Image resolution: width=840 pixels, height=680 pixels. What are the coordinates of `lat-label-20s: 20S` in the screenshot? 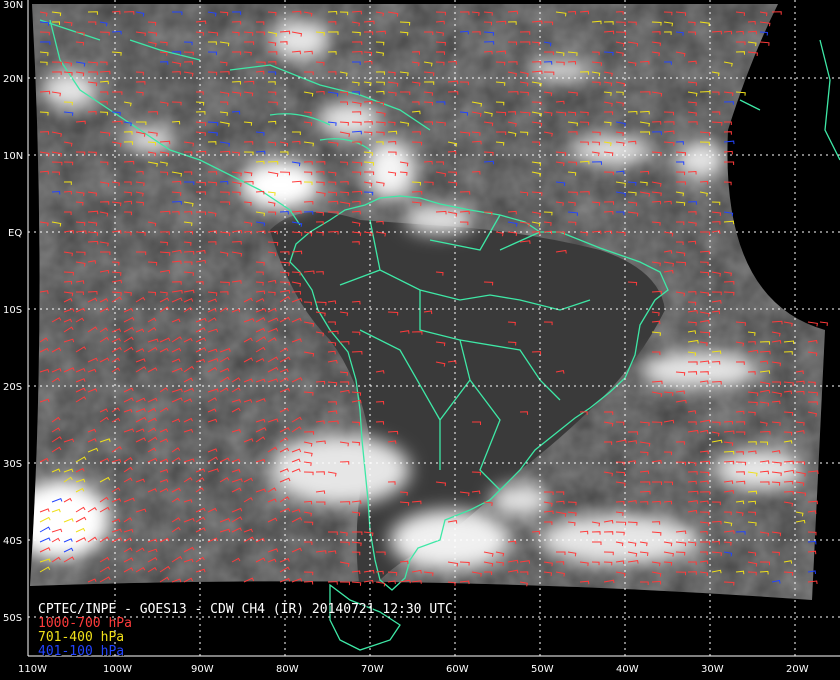 It's located at (12, 387).